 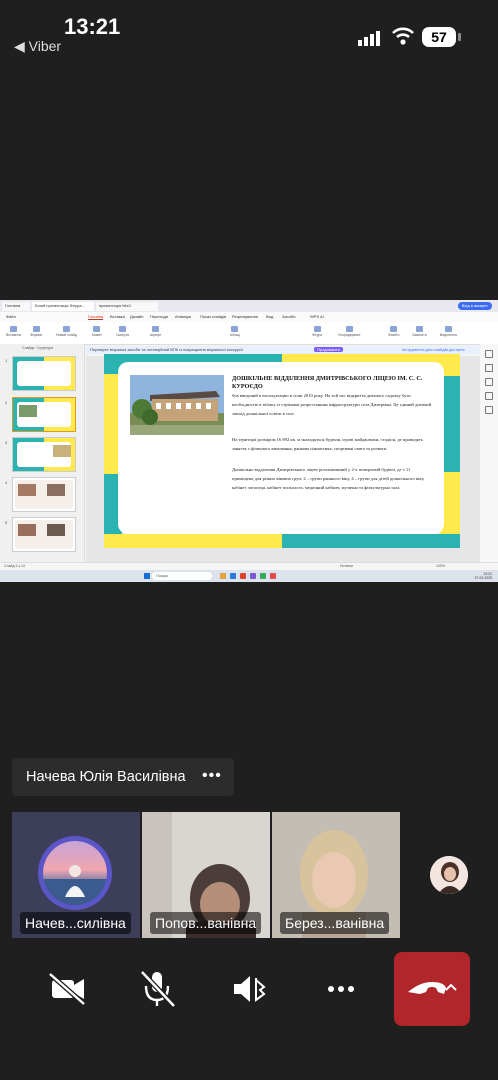 What do you see at coordinates (147, 576) in the screenshot?
I see `windows-start-icon` at bounding box center [147, 576].